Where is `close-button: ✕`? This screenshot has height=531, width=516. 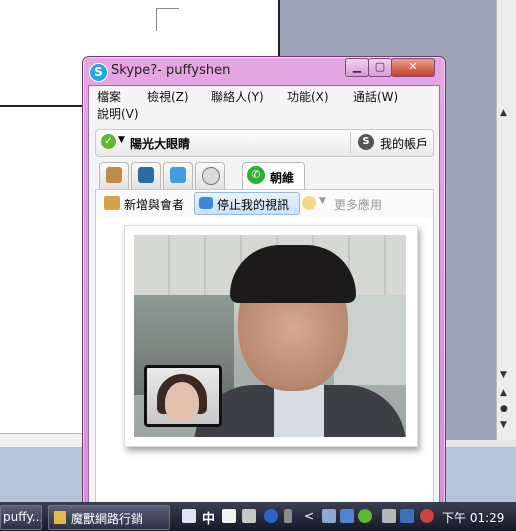
close-button: ✕ is located at coordinates (413, 67).